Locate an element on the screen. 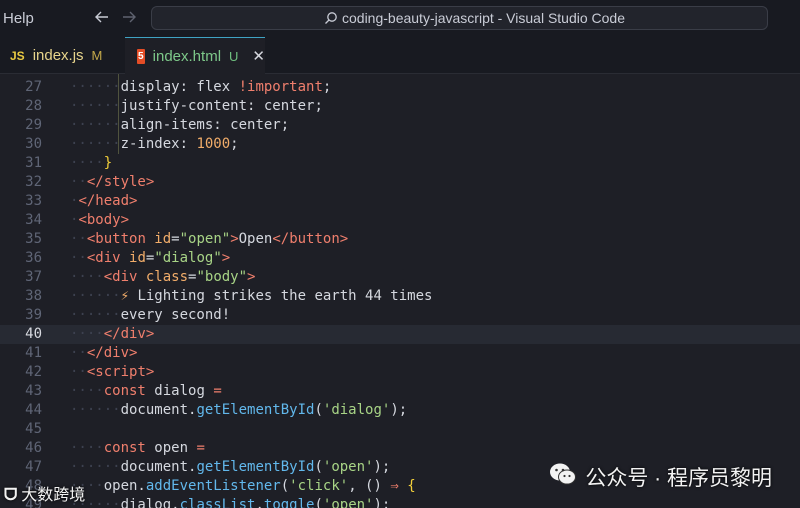 The image size is (800, 508). line-number: 36 is located at coordinates (33, 258).